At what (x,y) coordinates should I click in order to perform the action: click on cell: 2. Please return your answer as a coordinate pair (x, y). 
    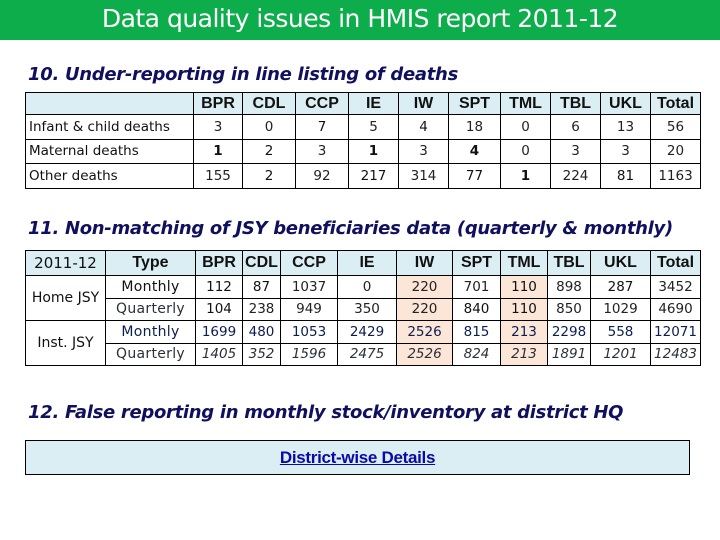
    Looking at the image, I should click on (269, 176).